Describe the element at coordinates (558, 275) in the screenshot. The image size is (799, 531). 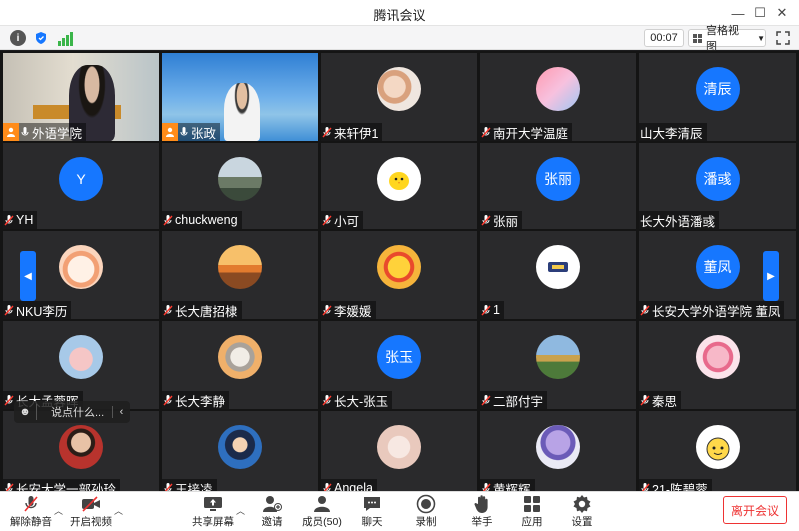
I see `participant-tile: 1` at that location.